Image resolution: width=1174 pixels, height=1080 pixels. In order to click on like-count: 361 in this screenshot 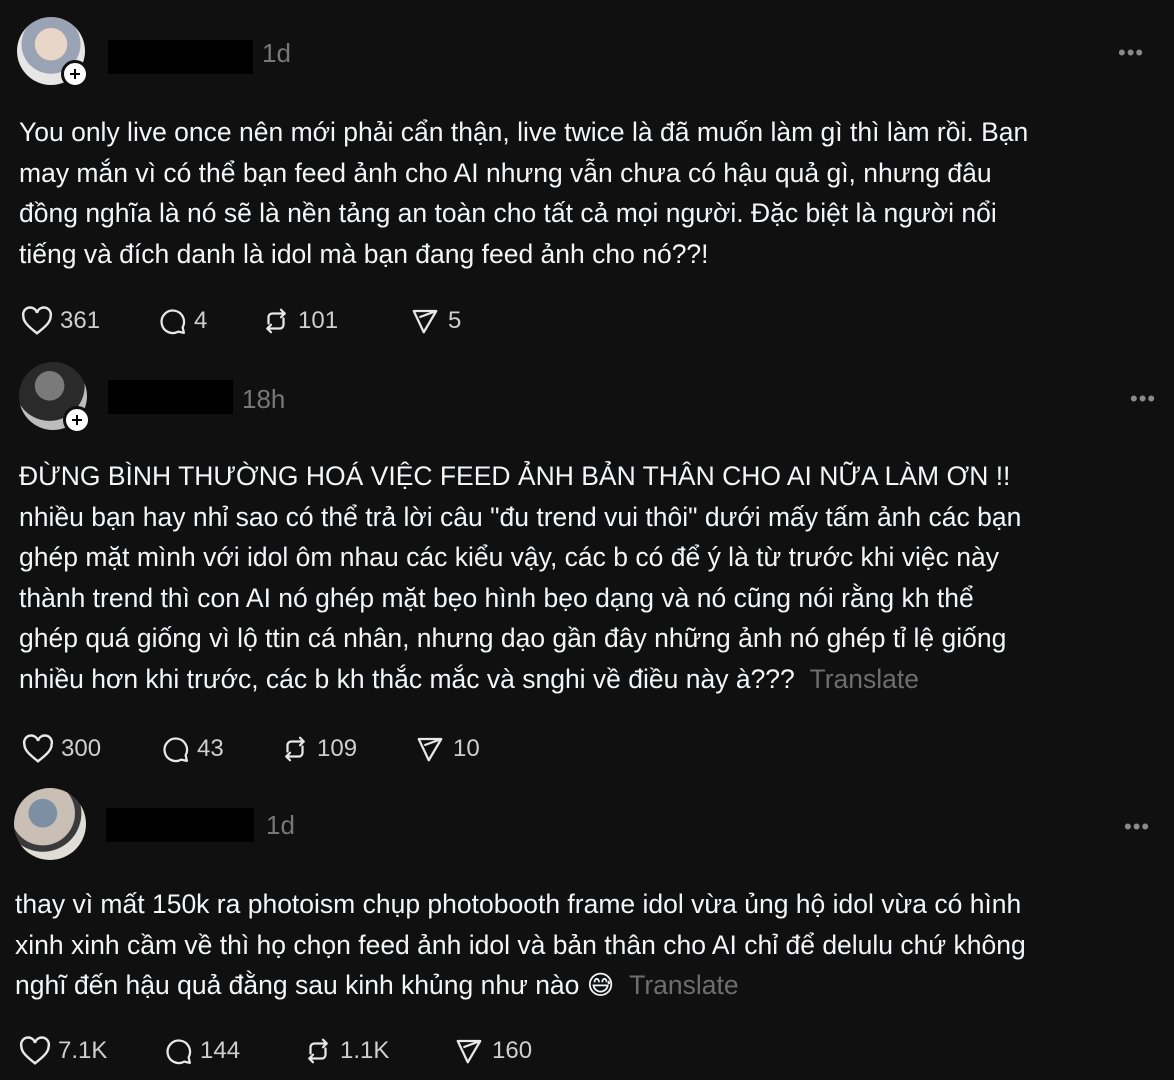, I will do `click(80, 320)`.